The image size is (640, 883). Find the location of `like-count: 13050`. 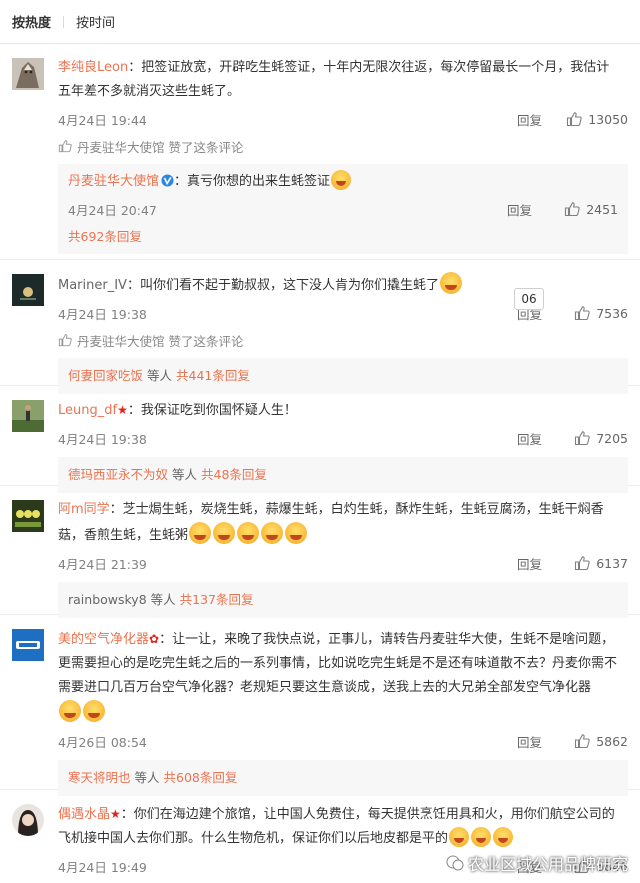

like-count: 13050 is located at coordinates (608, 119).